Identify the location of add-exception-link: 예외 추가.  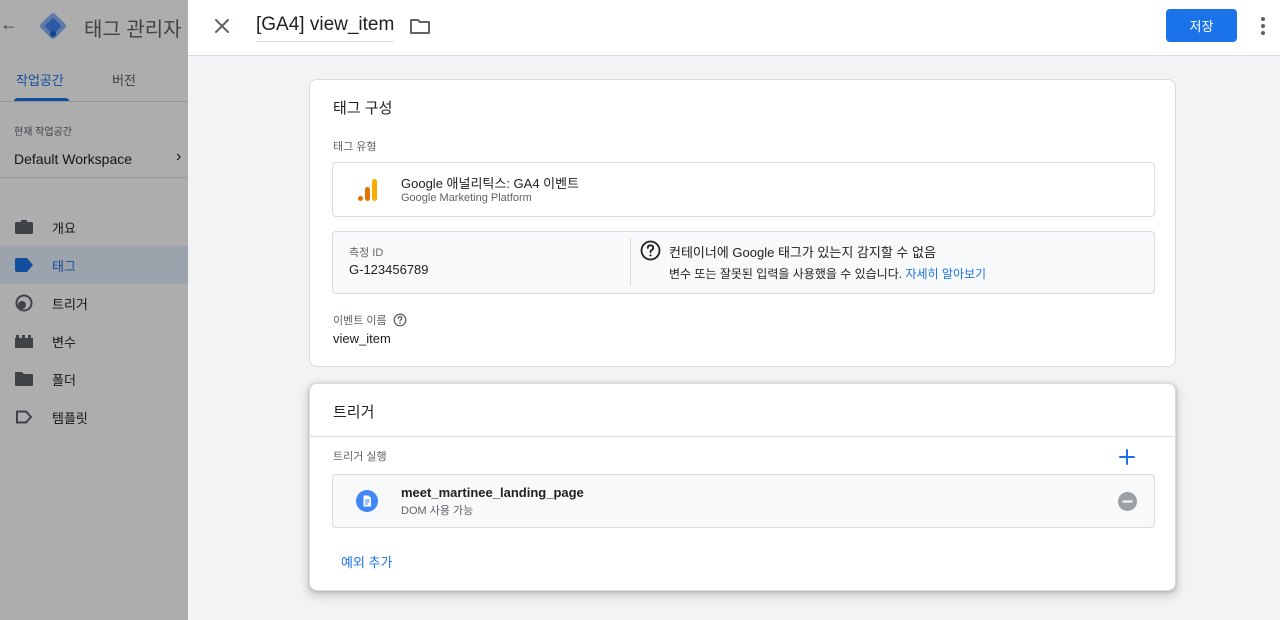
(366, 561).